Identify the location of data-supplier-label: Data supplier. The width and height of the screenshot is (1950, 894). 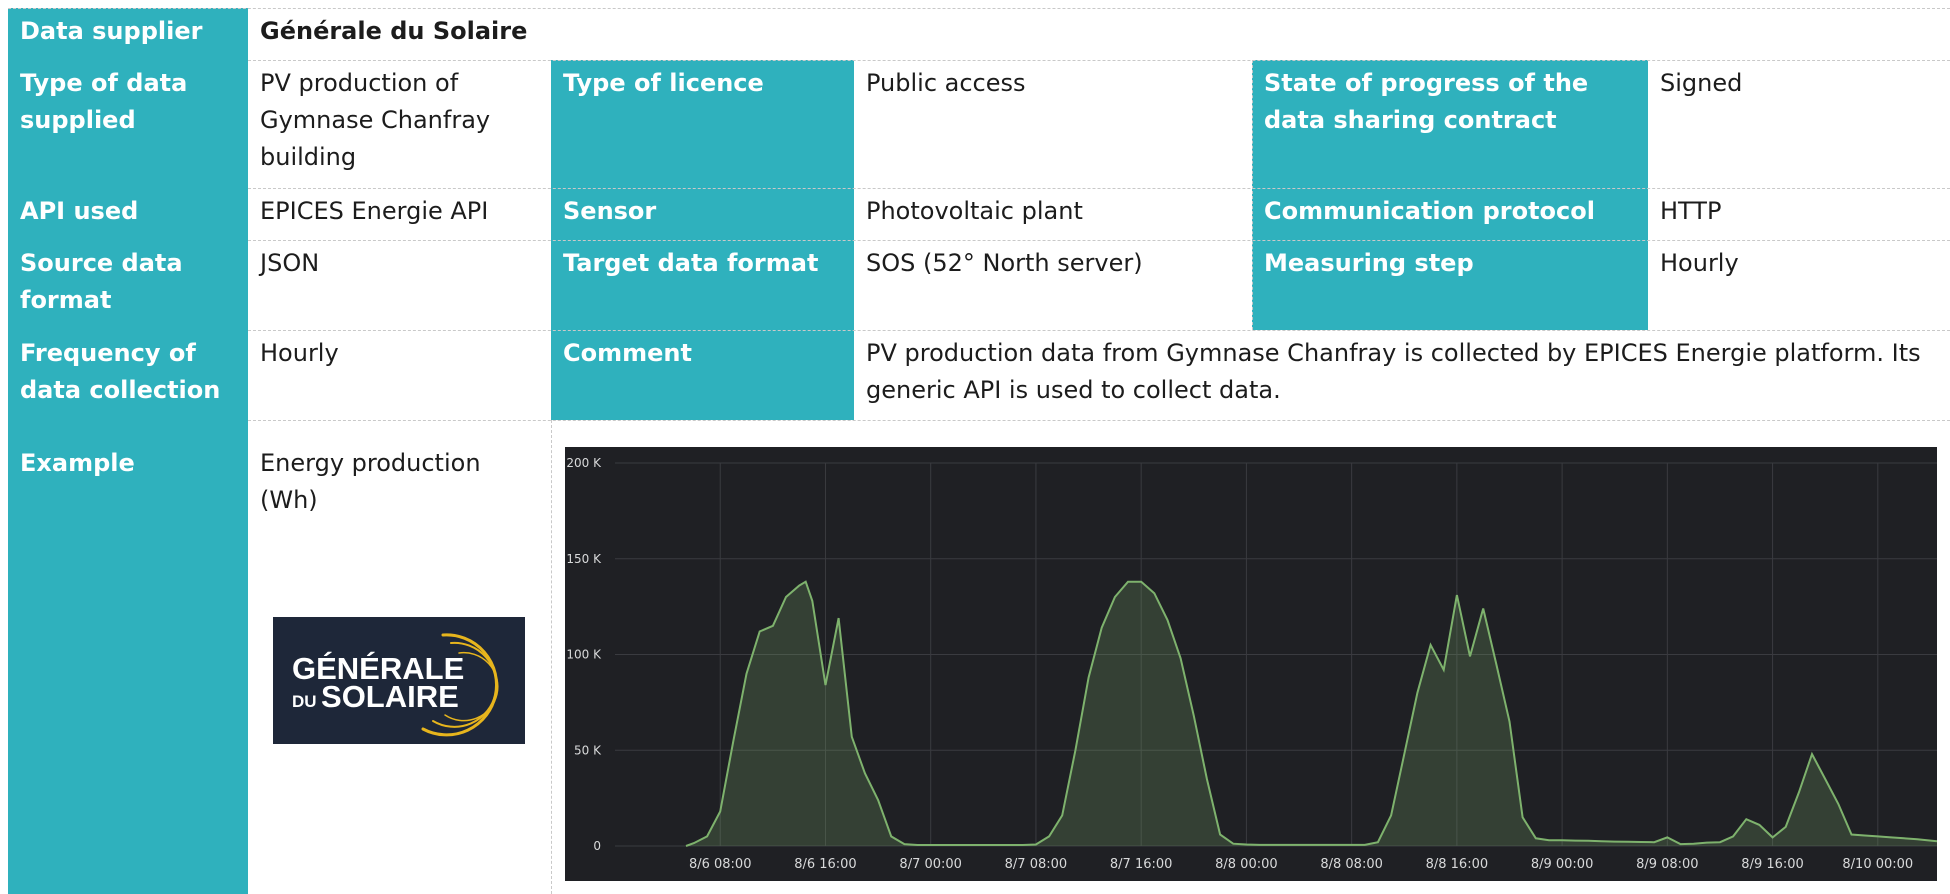
(128, 34).